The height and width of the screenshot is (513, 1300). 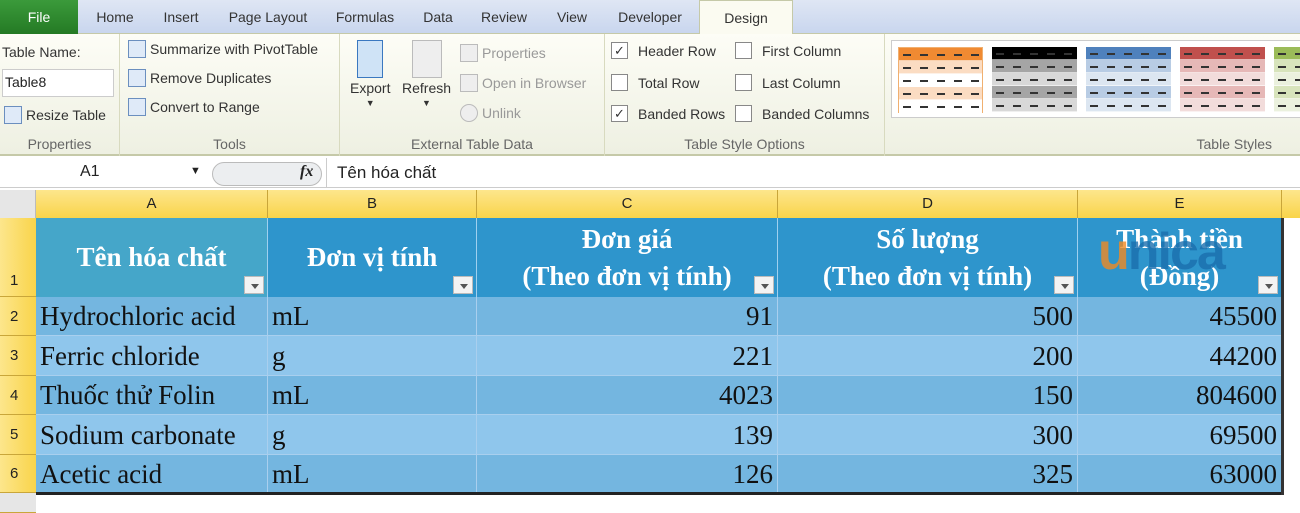 What do you see at coordinates (152, 356) in the screenshot?
I see `table-cell: Ferric chloride` at bounding box center [152, 356].